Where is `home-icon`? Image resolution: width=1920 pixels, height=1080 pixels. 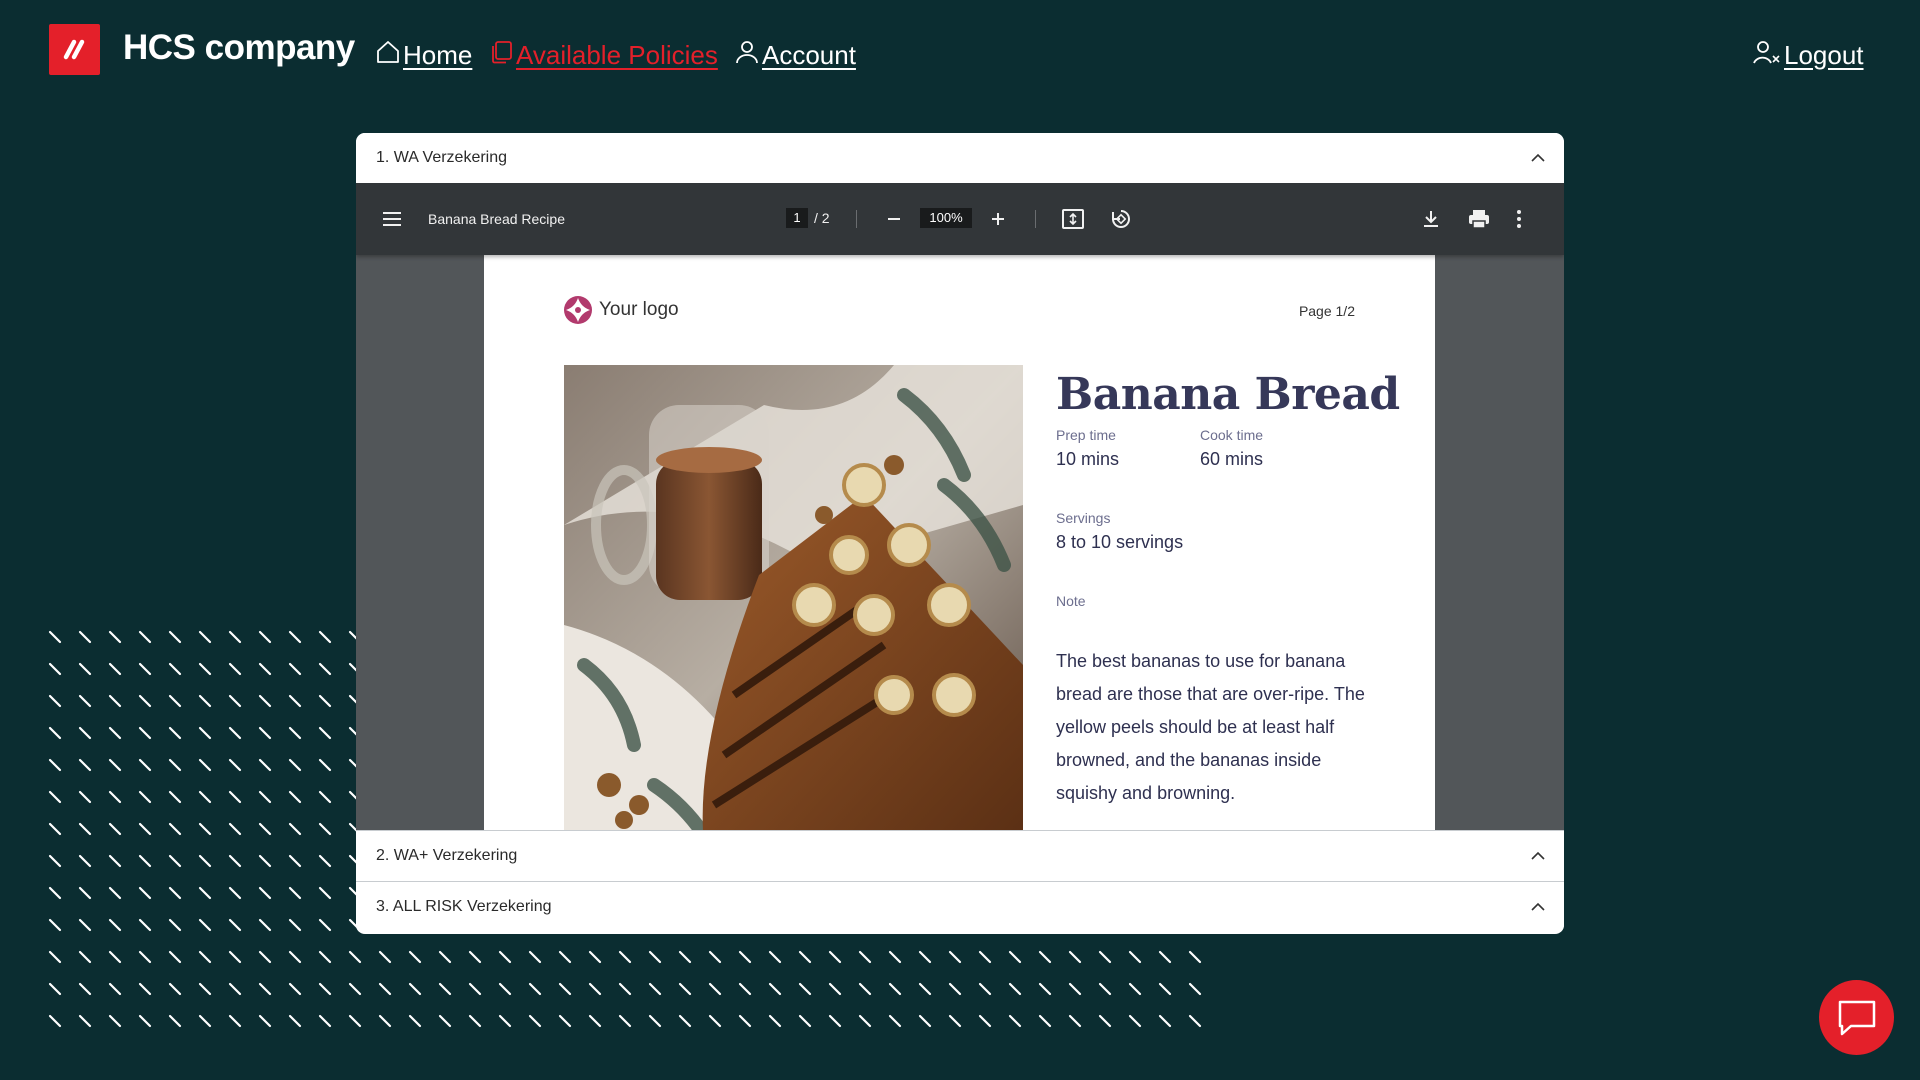 home-icon is located at coordinates (388, 55).